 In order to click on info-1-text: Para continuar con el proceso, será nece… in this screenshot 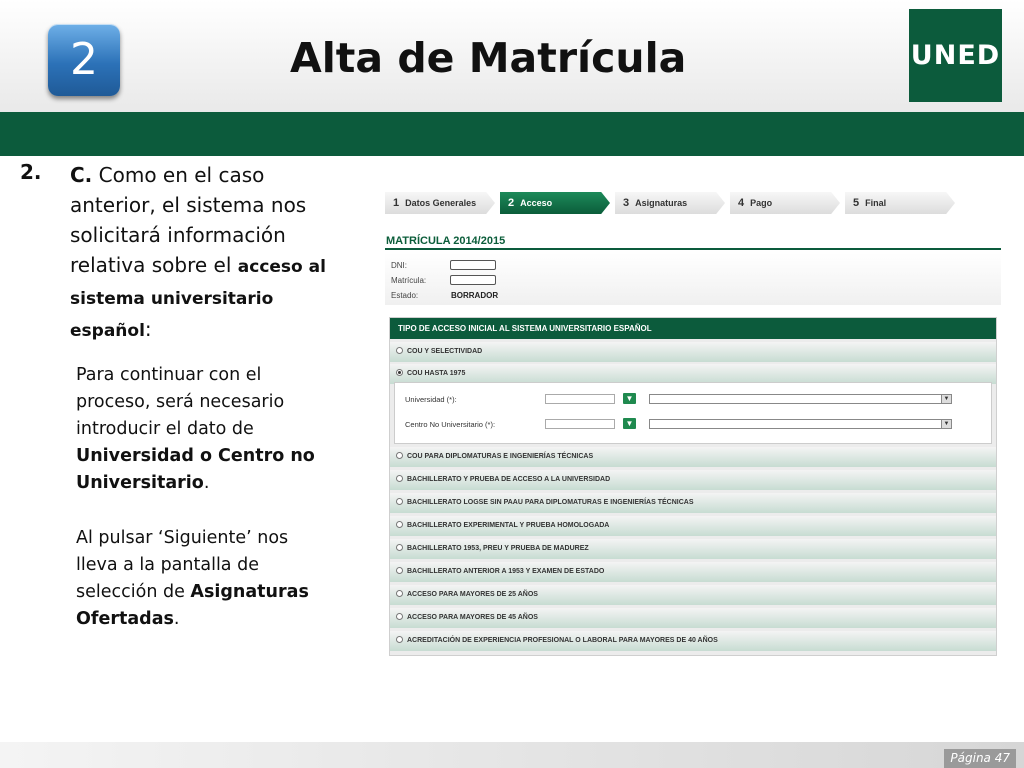, I will do `click(180, 402)`.